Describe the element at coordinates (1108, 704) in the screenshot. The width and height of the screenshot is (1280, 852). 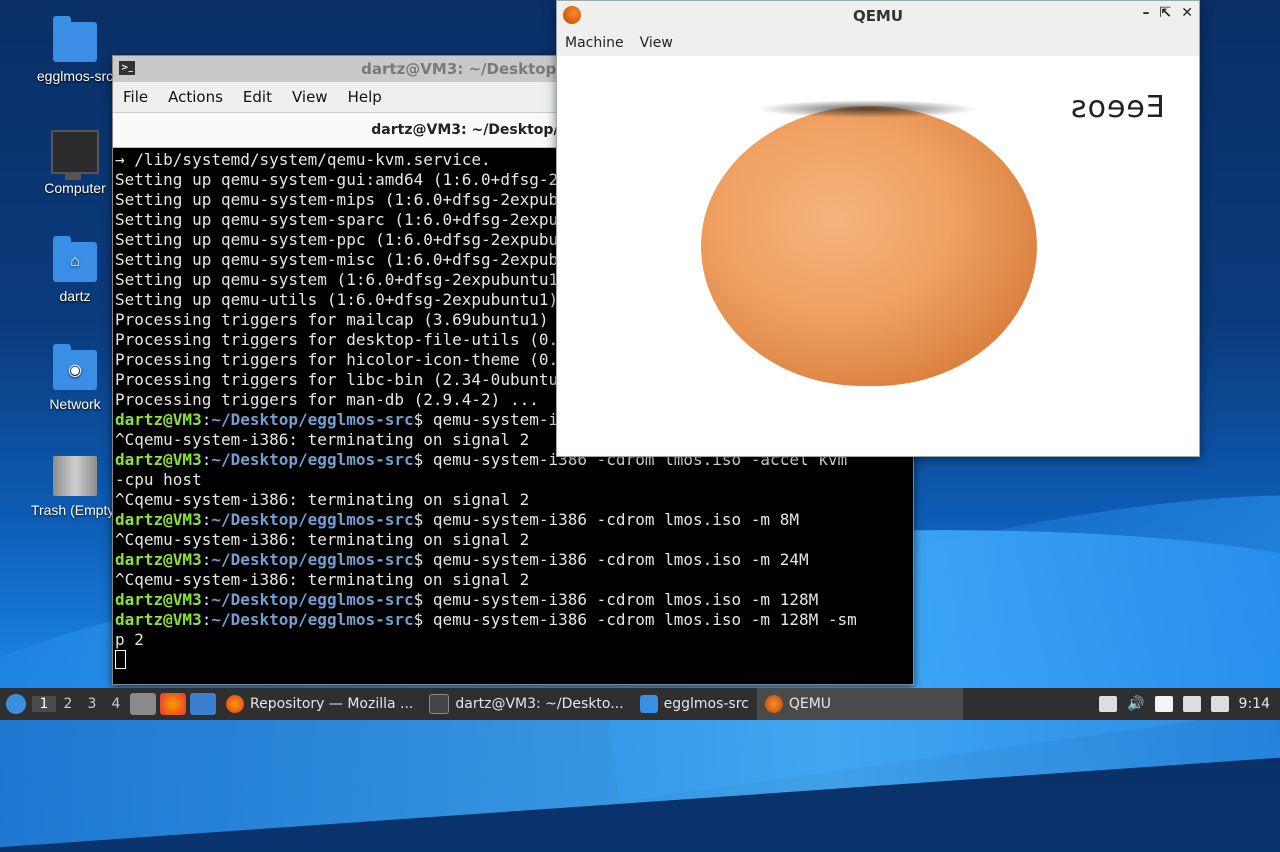
I see `update-notifier-icon` at that location.